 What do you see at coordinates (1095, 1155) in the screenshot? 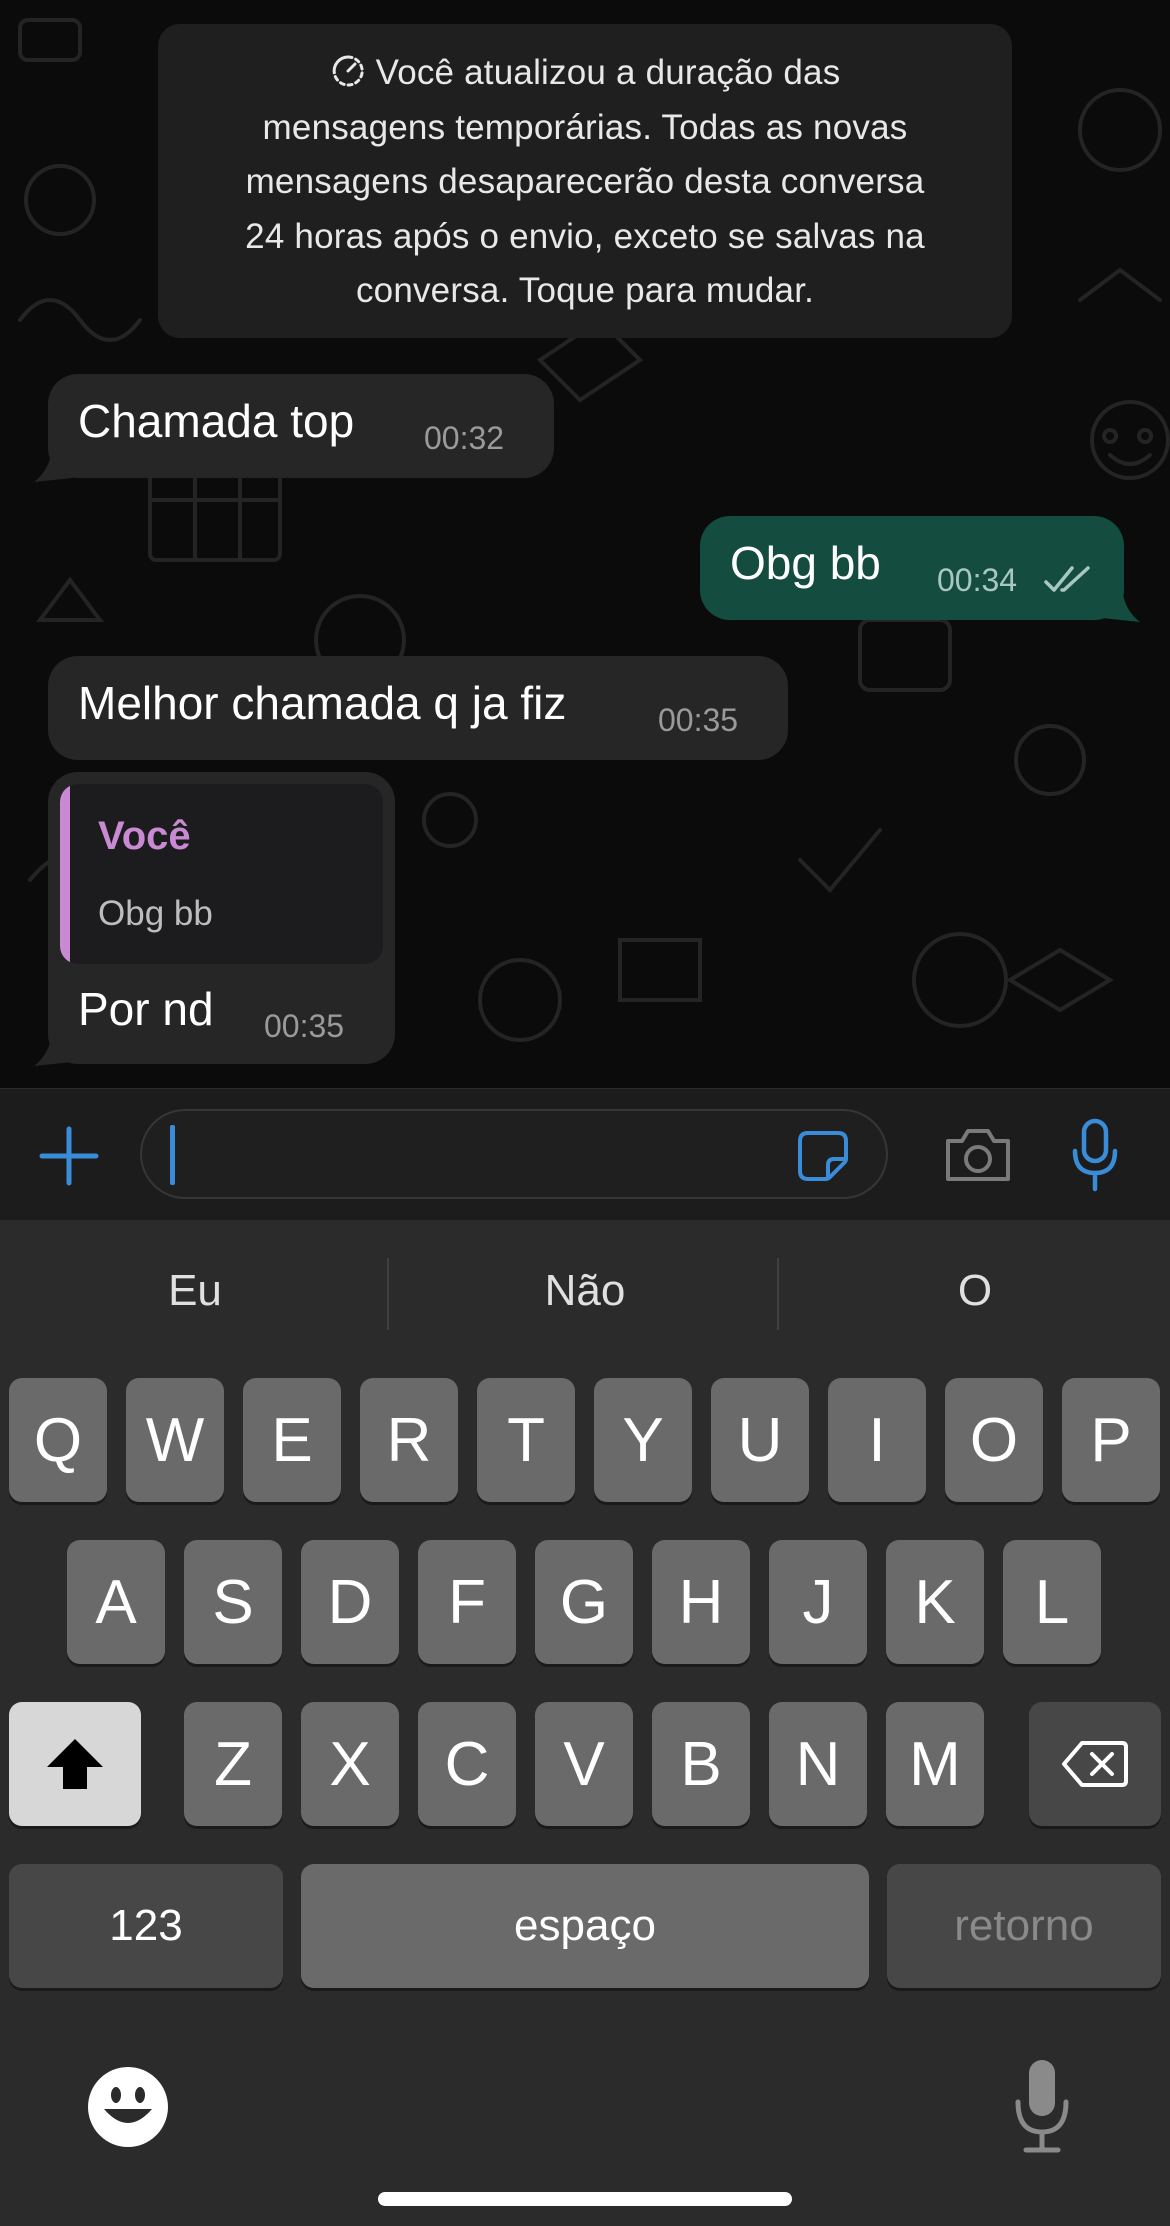
I see `microphone-icon` at bounding box center [1095, 1155].